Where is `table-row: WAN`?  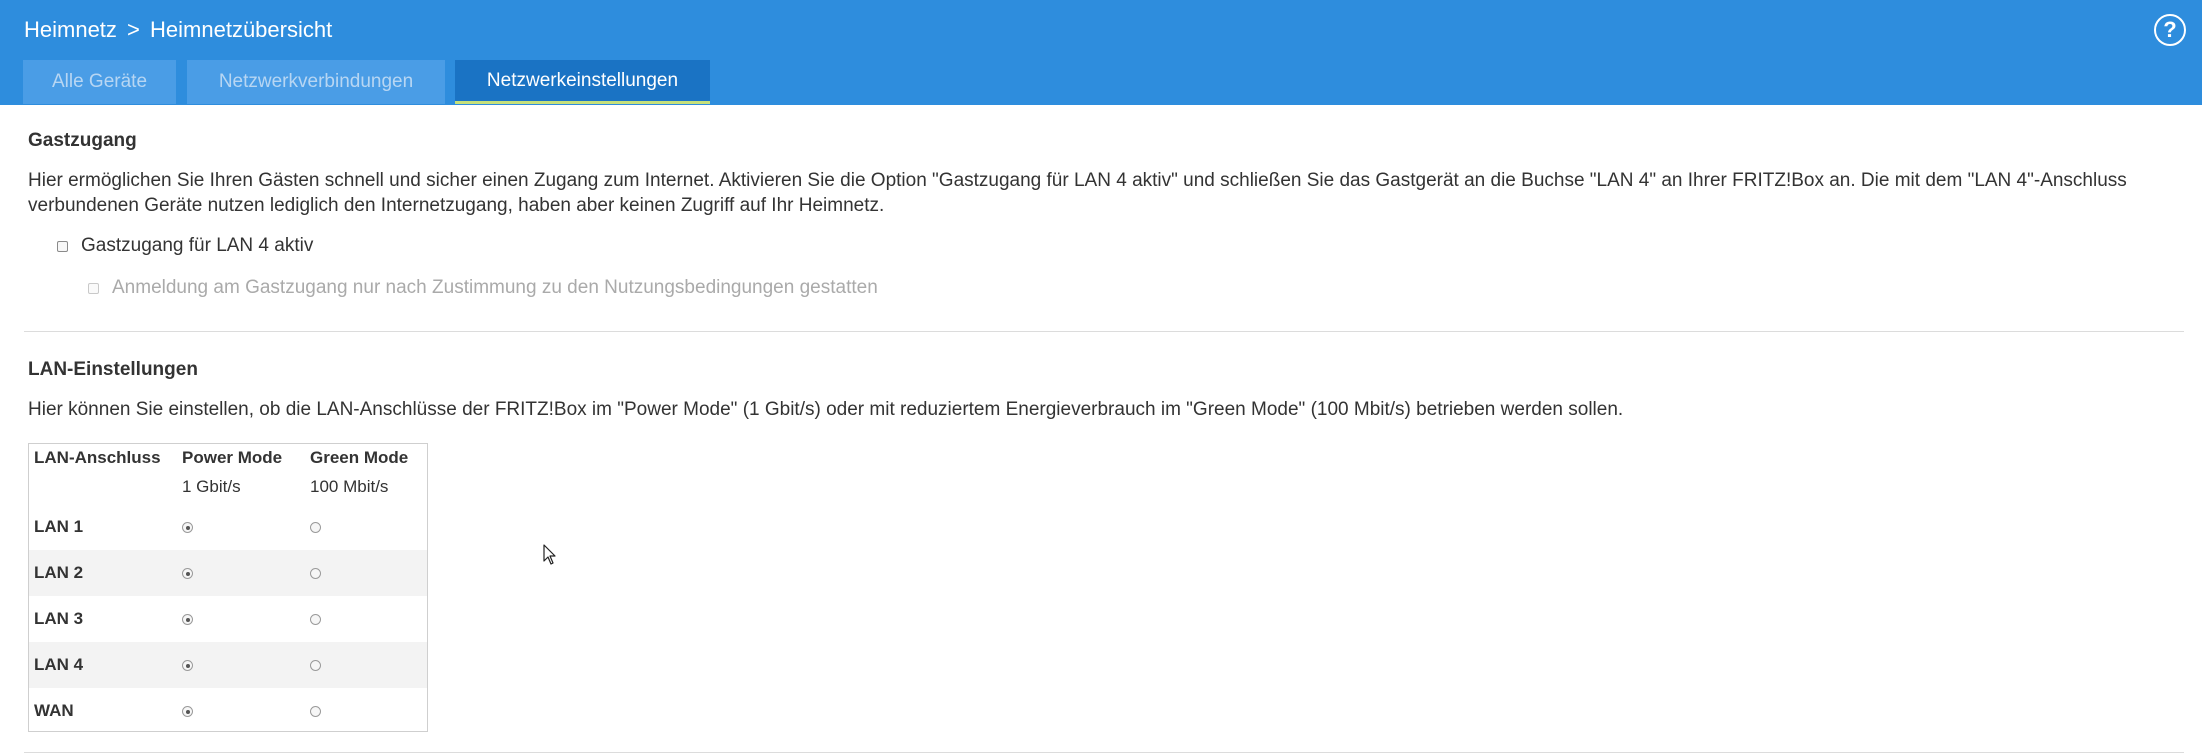
table-row: WAN is located at coordinates (228, 711).